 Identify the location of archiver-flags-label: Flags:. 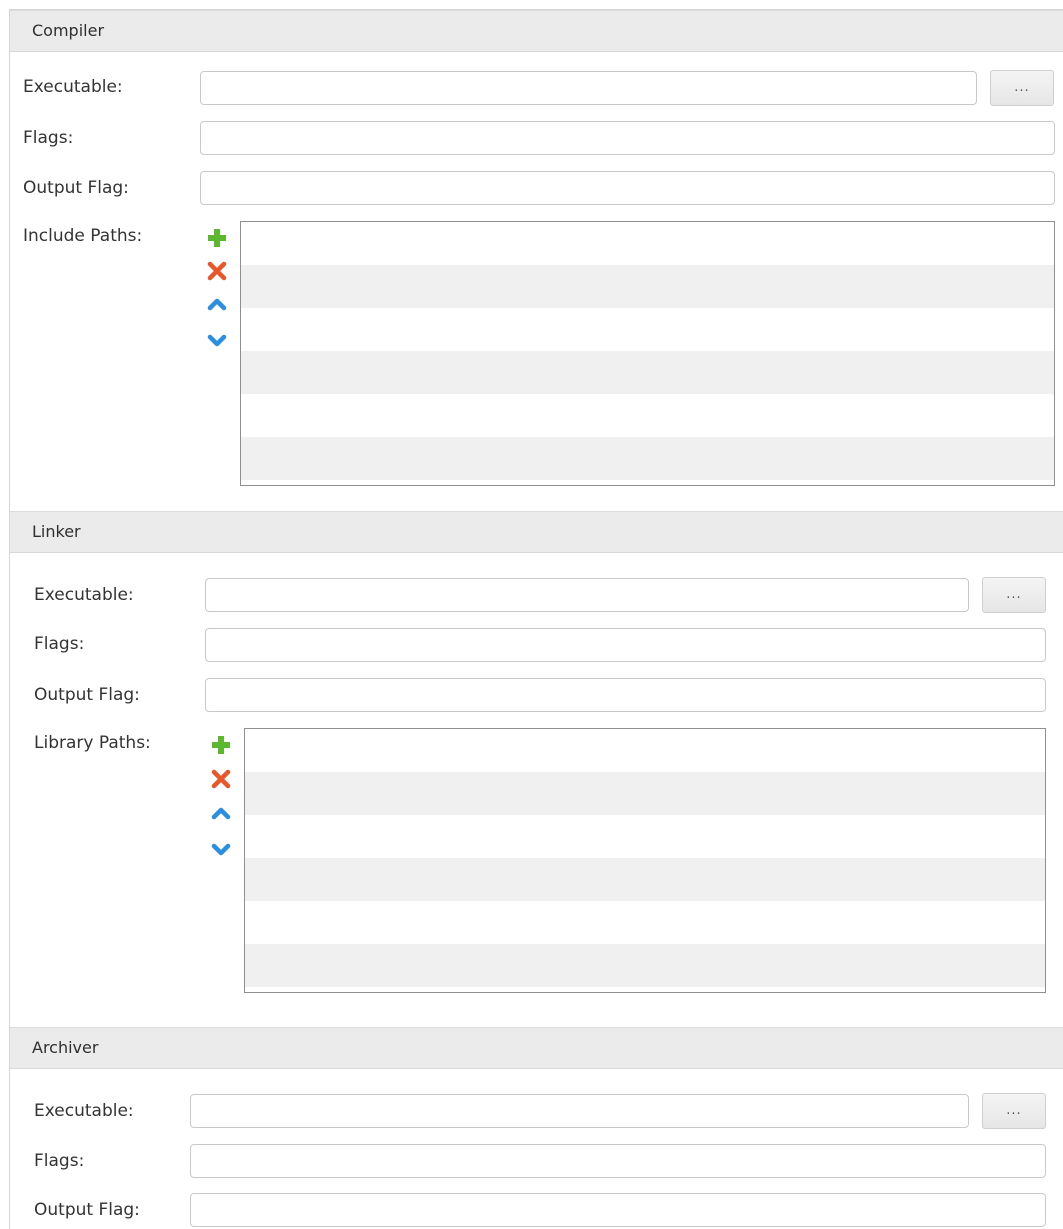
(59, 1161).